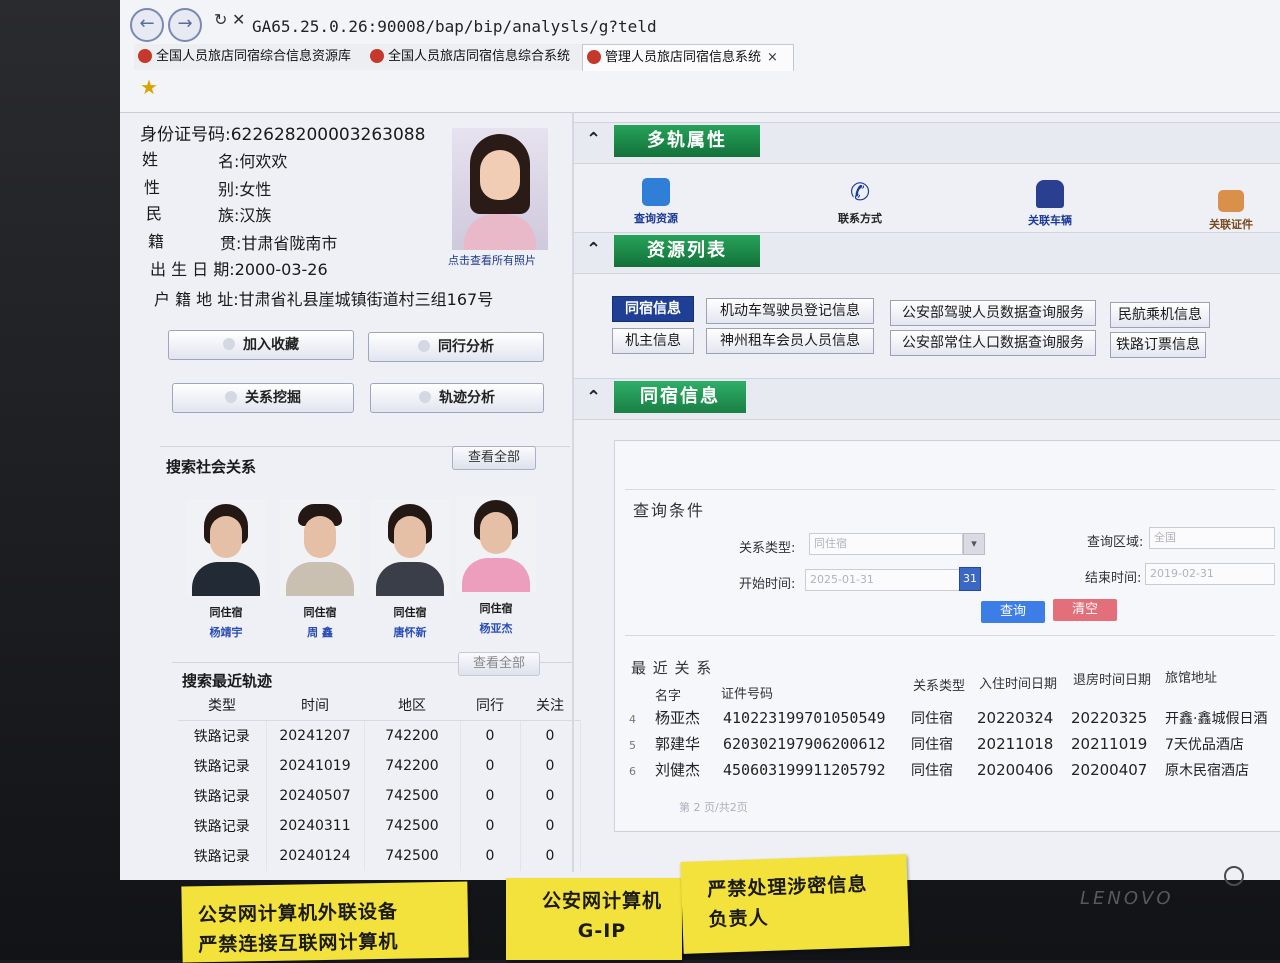  What do you see at coordinates (379, 856) in the screenshot?
I see `table-row: 铁路记录 20240124 742500 0 0` at bounding box center [379, 856].